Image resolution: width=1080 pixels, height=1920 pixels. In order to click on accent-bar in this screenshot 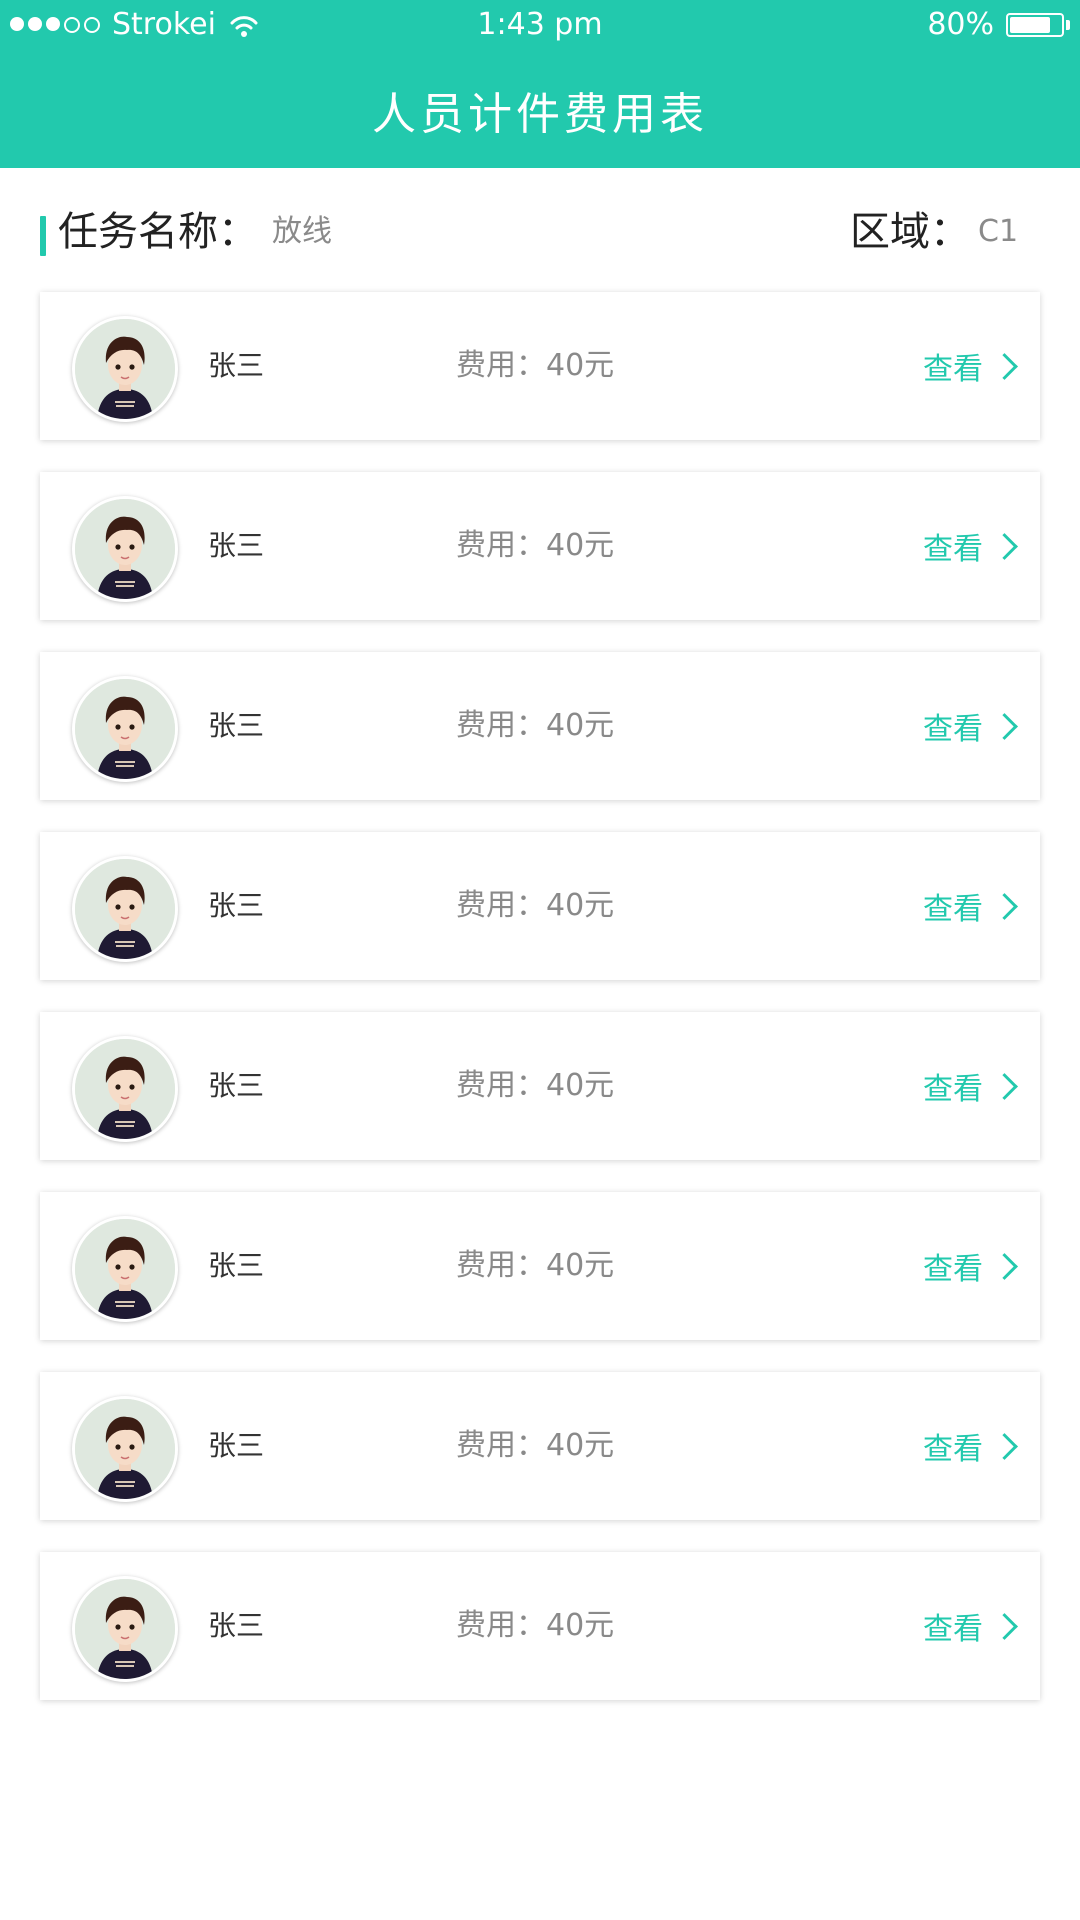, I will do `click(43, 236)`.